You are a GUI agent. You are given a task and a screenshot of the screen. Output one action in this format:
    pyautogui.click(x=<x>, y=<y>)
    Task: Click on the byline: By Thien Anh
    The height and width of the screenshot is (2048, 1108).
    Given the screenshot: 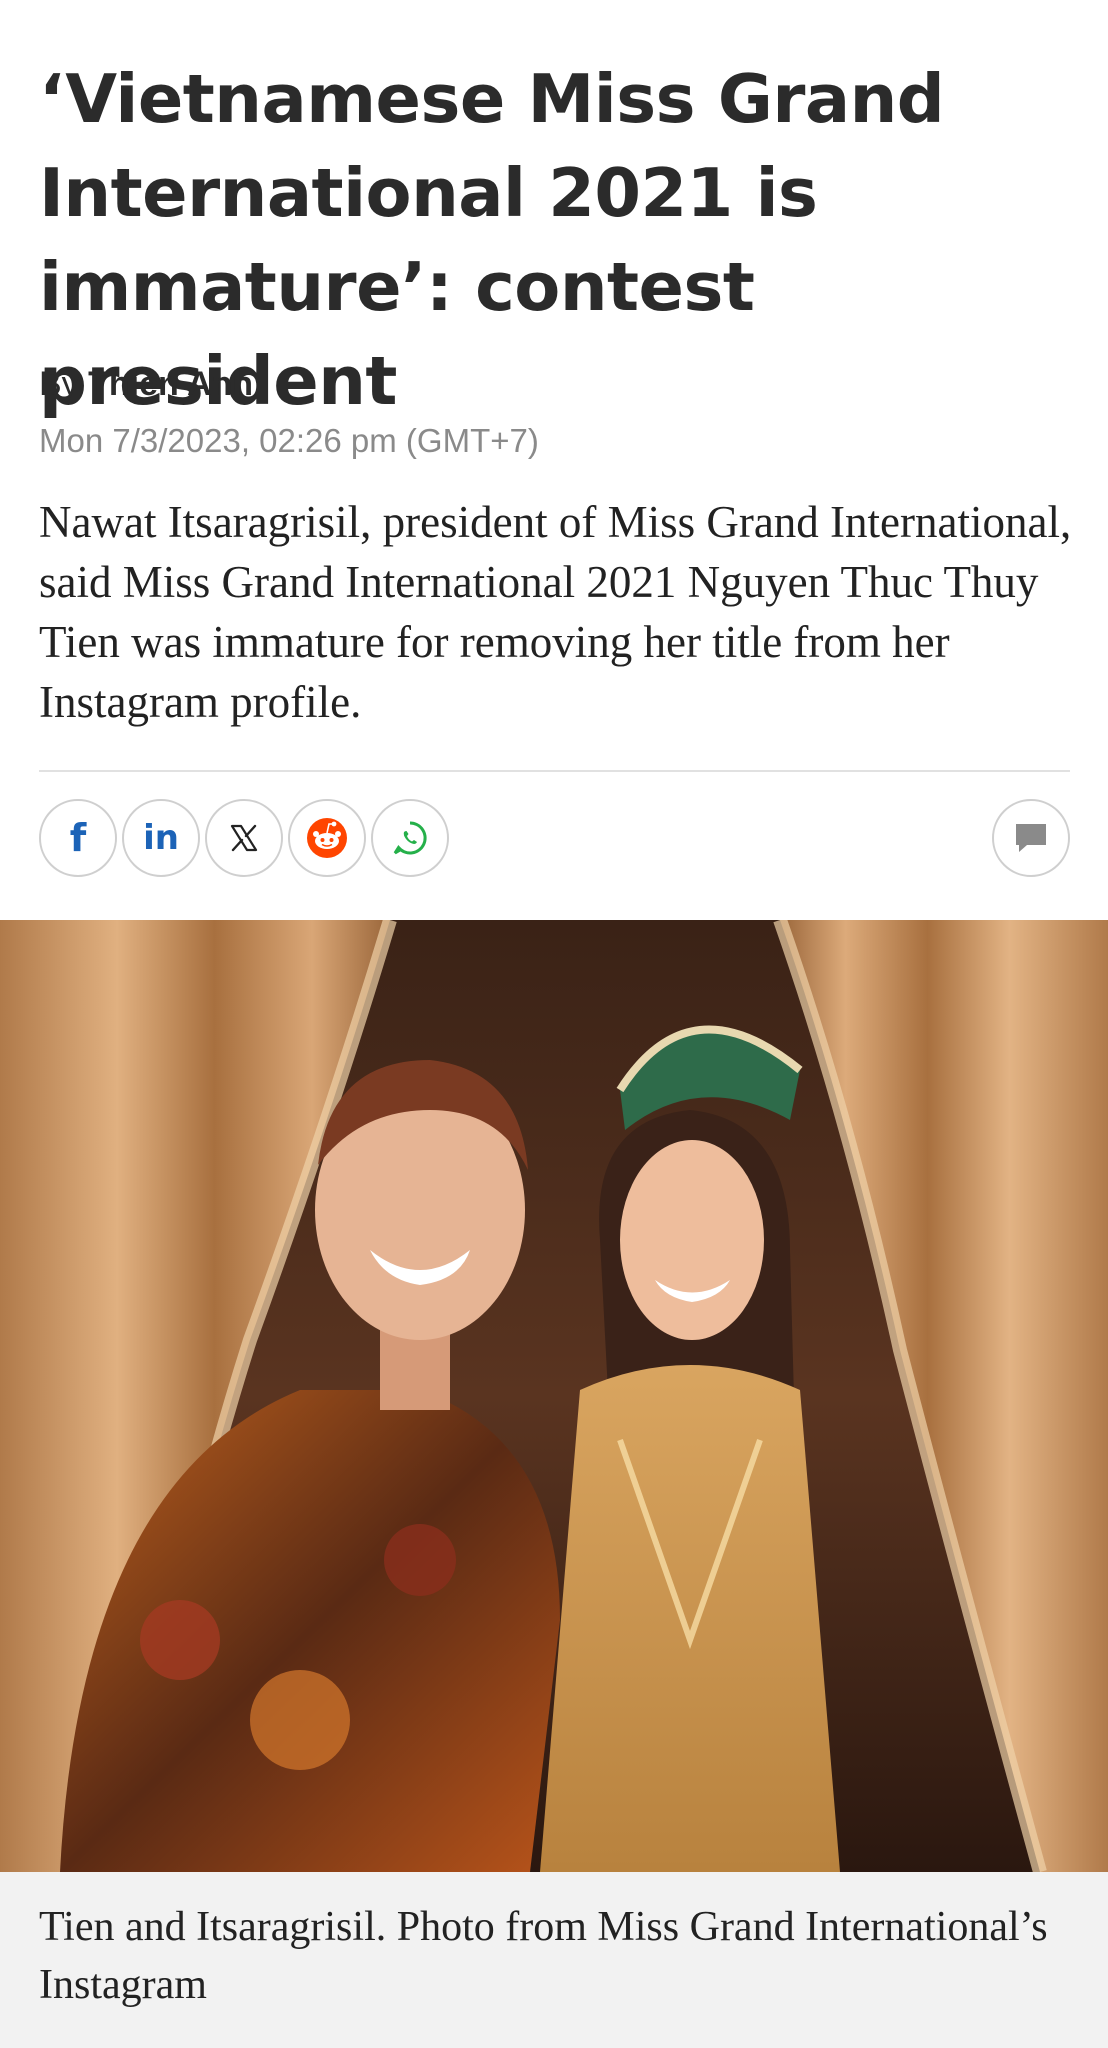 What is the action you would take?
    pyautogui.click(x=146, y=384)
    